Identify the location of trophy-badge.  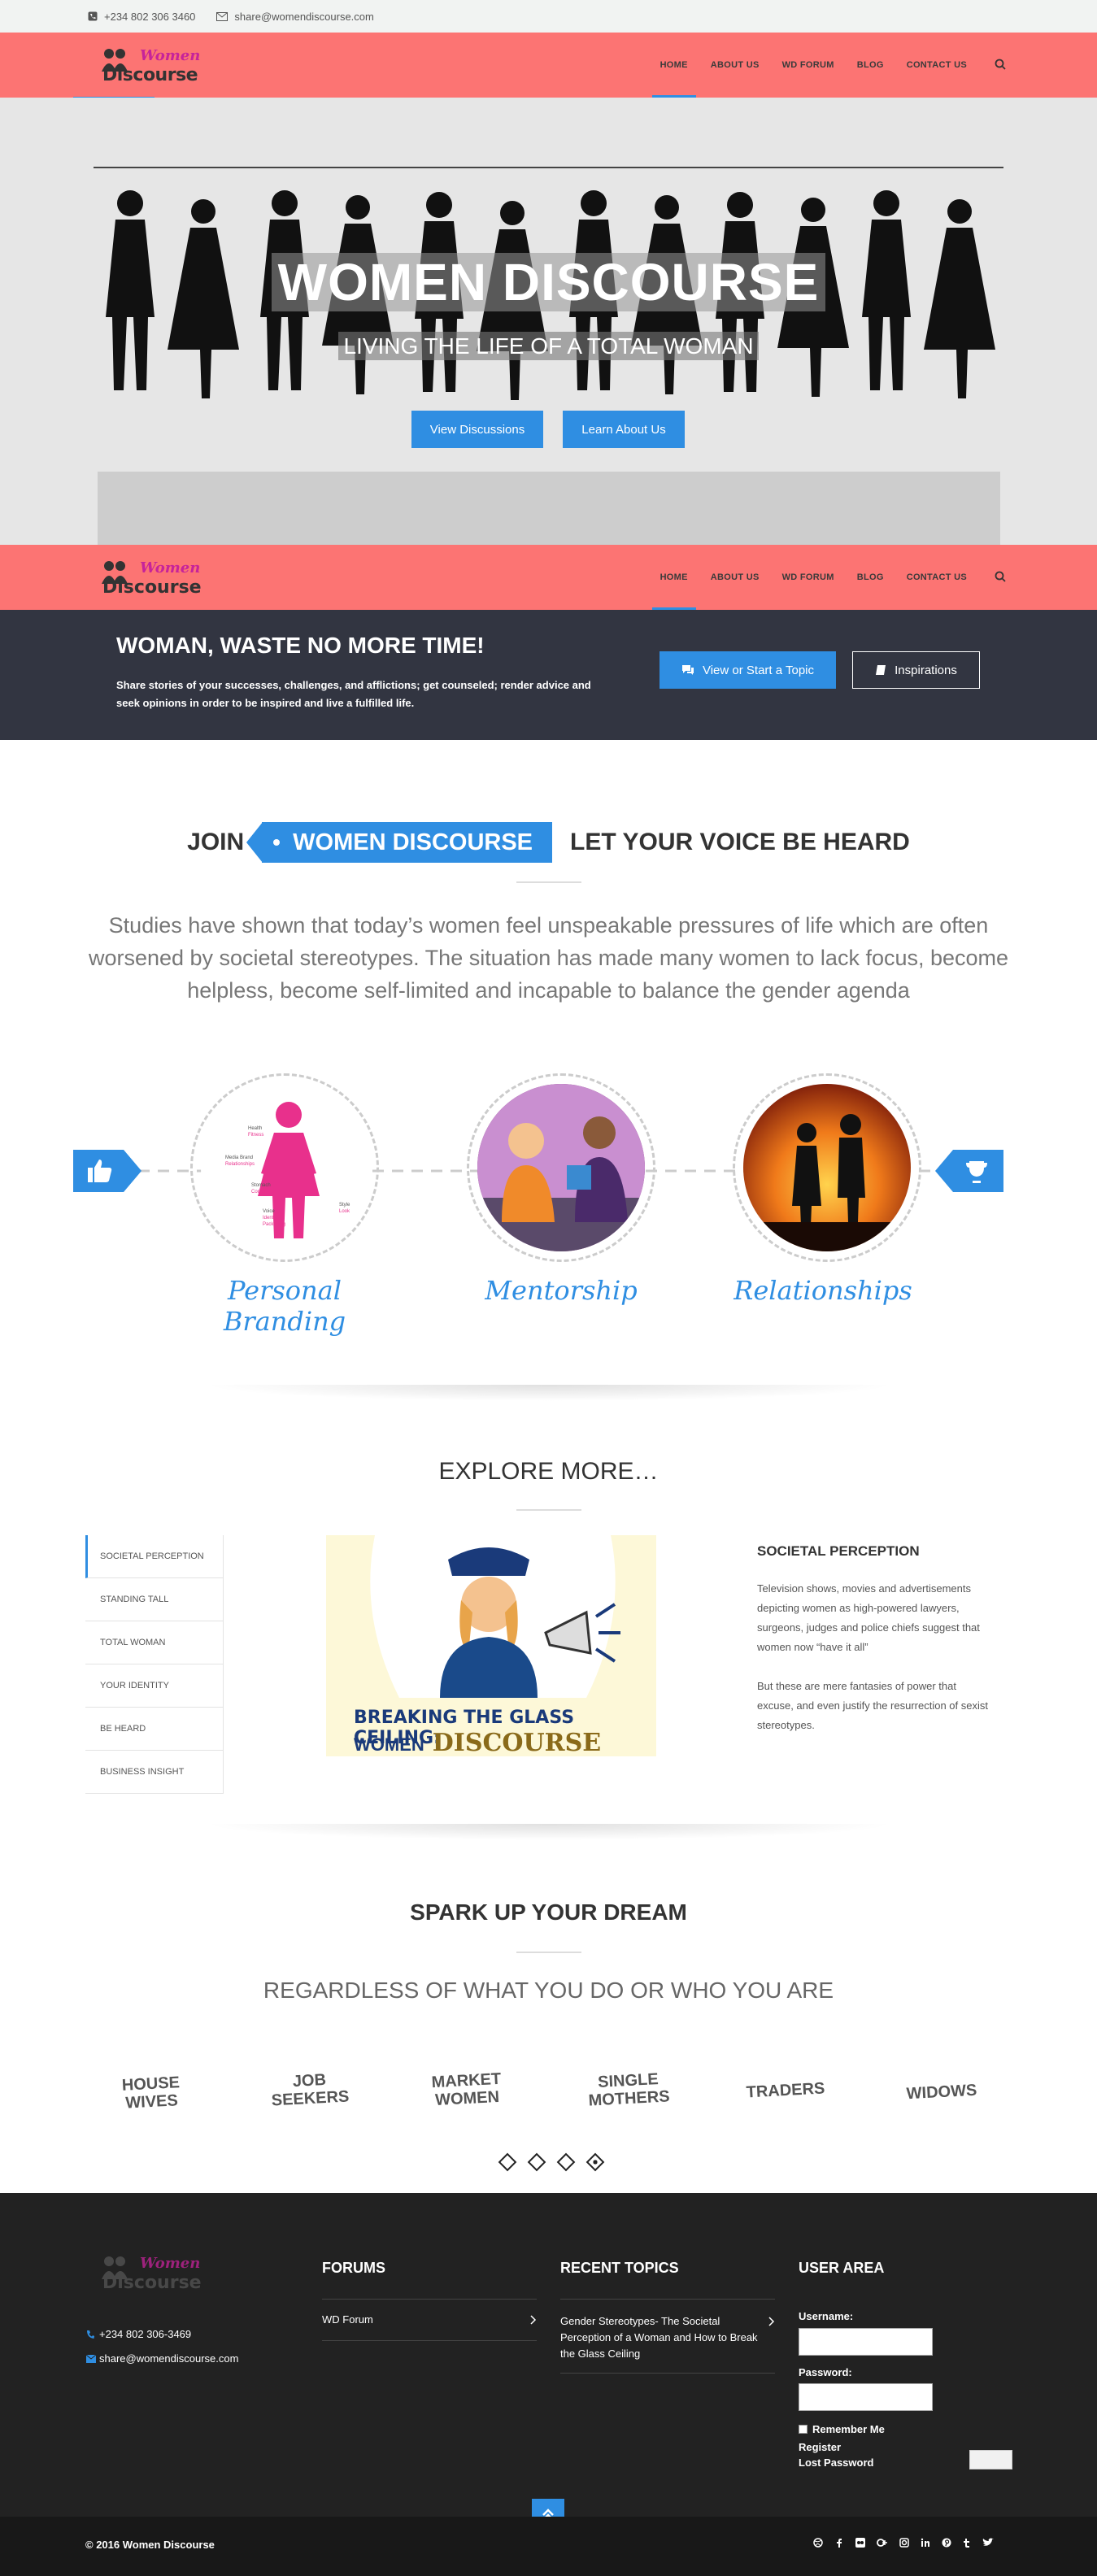
(969, 1171).